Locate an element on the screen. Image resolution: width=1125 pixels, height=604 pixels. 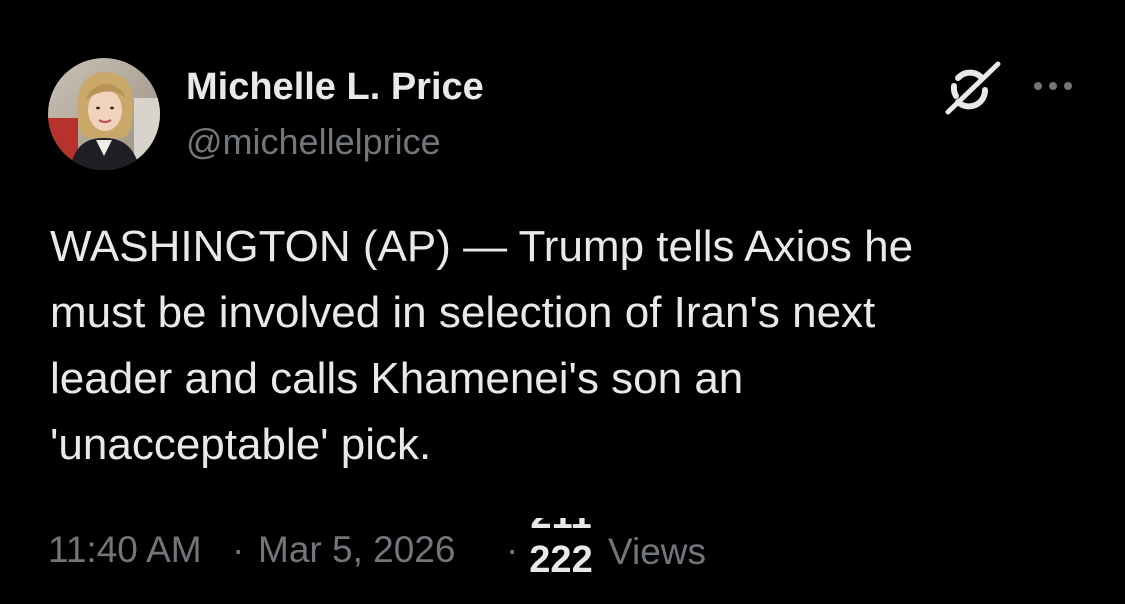
author-block: Michelle L. Price @michellelprice is located at coordinates (335, 114).